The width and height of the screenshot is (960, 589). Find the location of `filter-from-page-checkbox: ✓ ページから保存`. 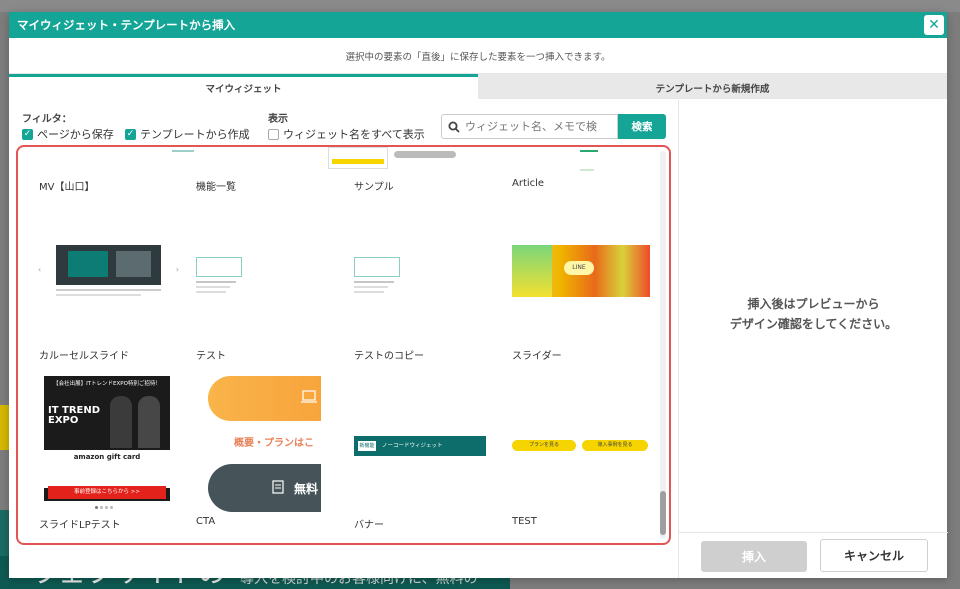

filter-from-page-checkbox: ✓ ページから保存 is located at coordinates (68, 134).